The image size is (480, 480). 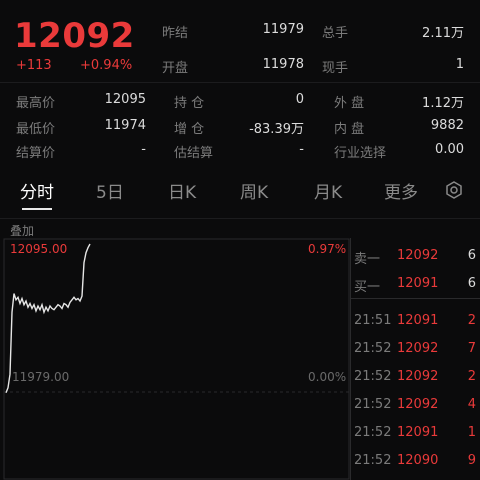 I want to click on chart-high-label: 12095.00, so click(x=39, y=249).